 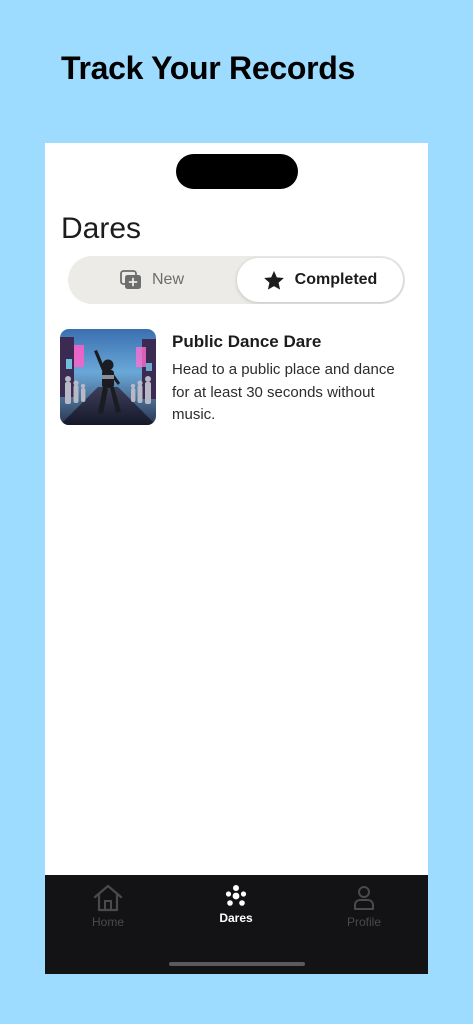 What do you see at coordinates (236, 896) in the screenshot?
I see `people-group-icon` at bounding box center [236, 896].